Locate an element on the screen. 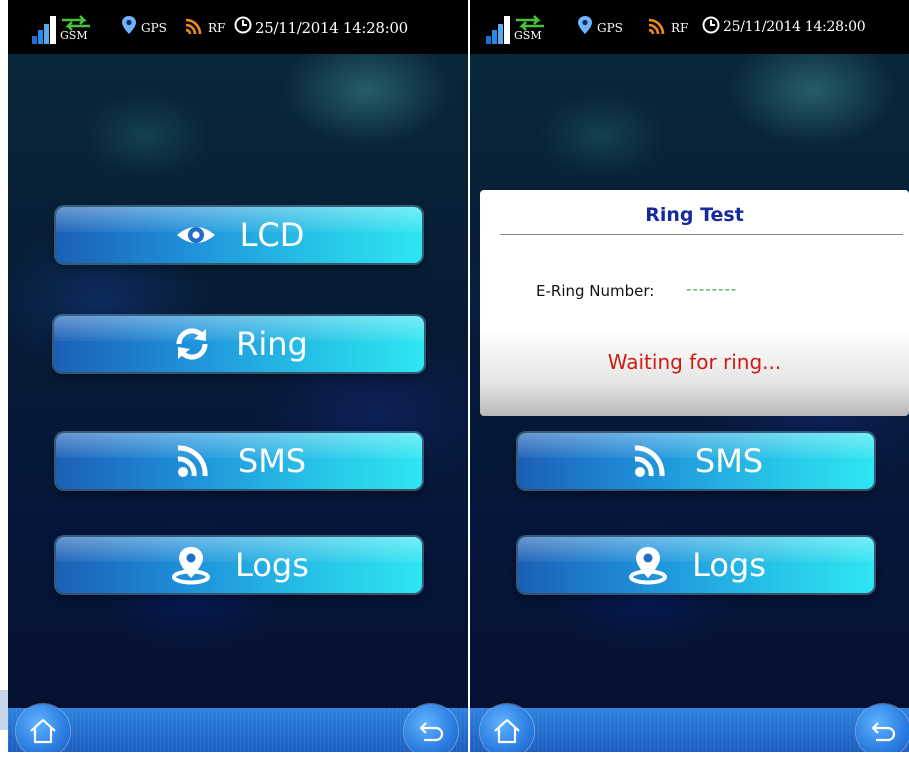  e-ring-number-label: E-Ring Number: is located at coordinates (595, 291).